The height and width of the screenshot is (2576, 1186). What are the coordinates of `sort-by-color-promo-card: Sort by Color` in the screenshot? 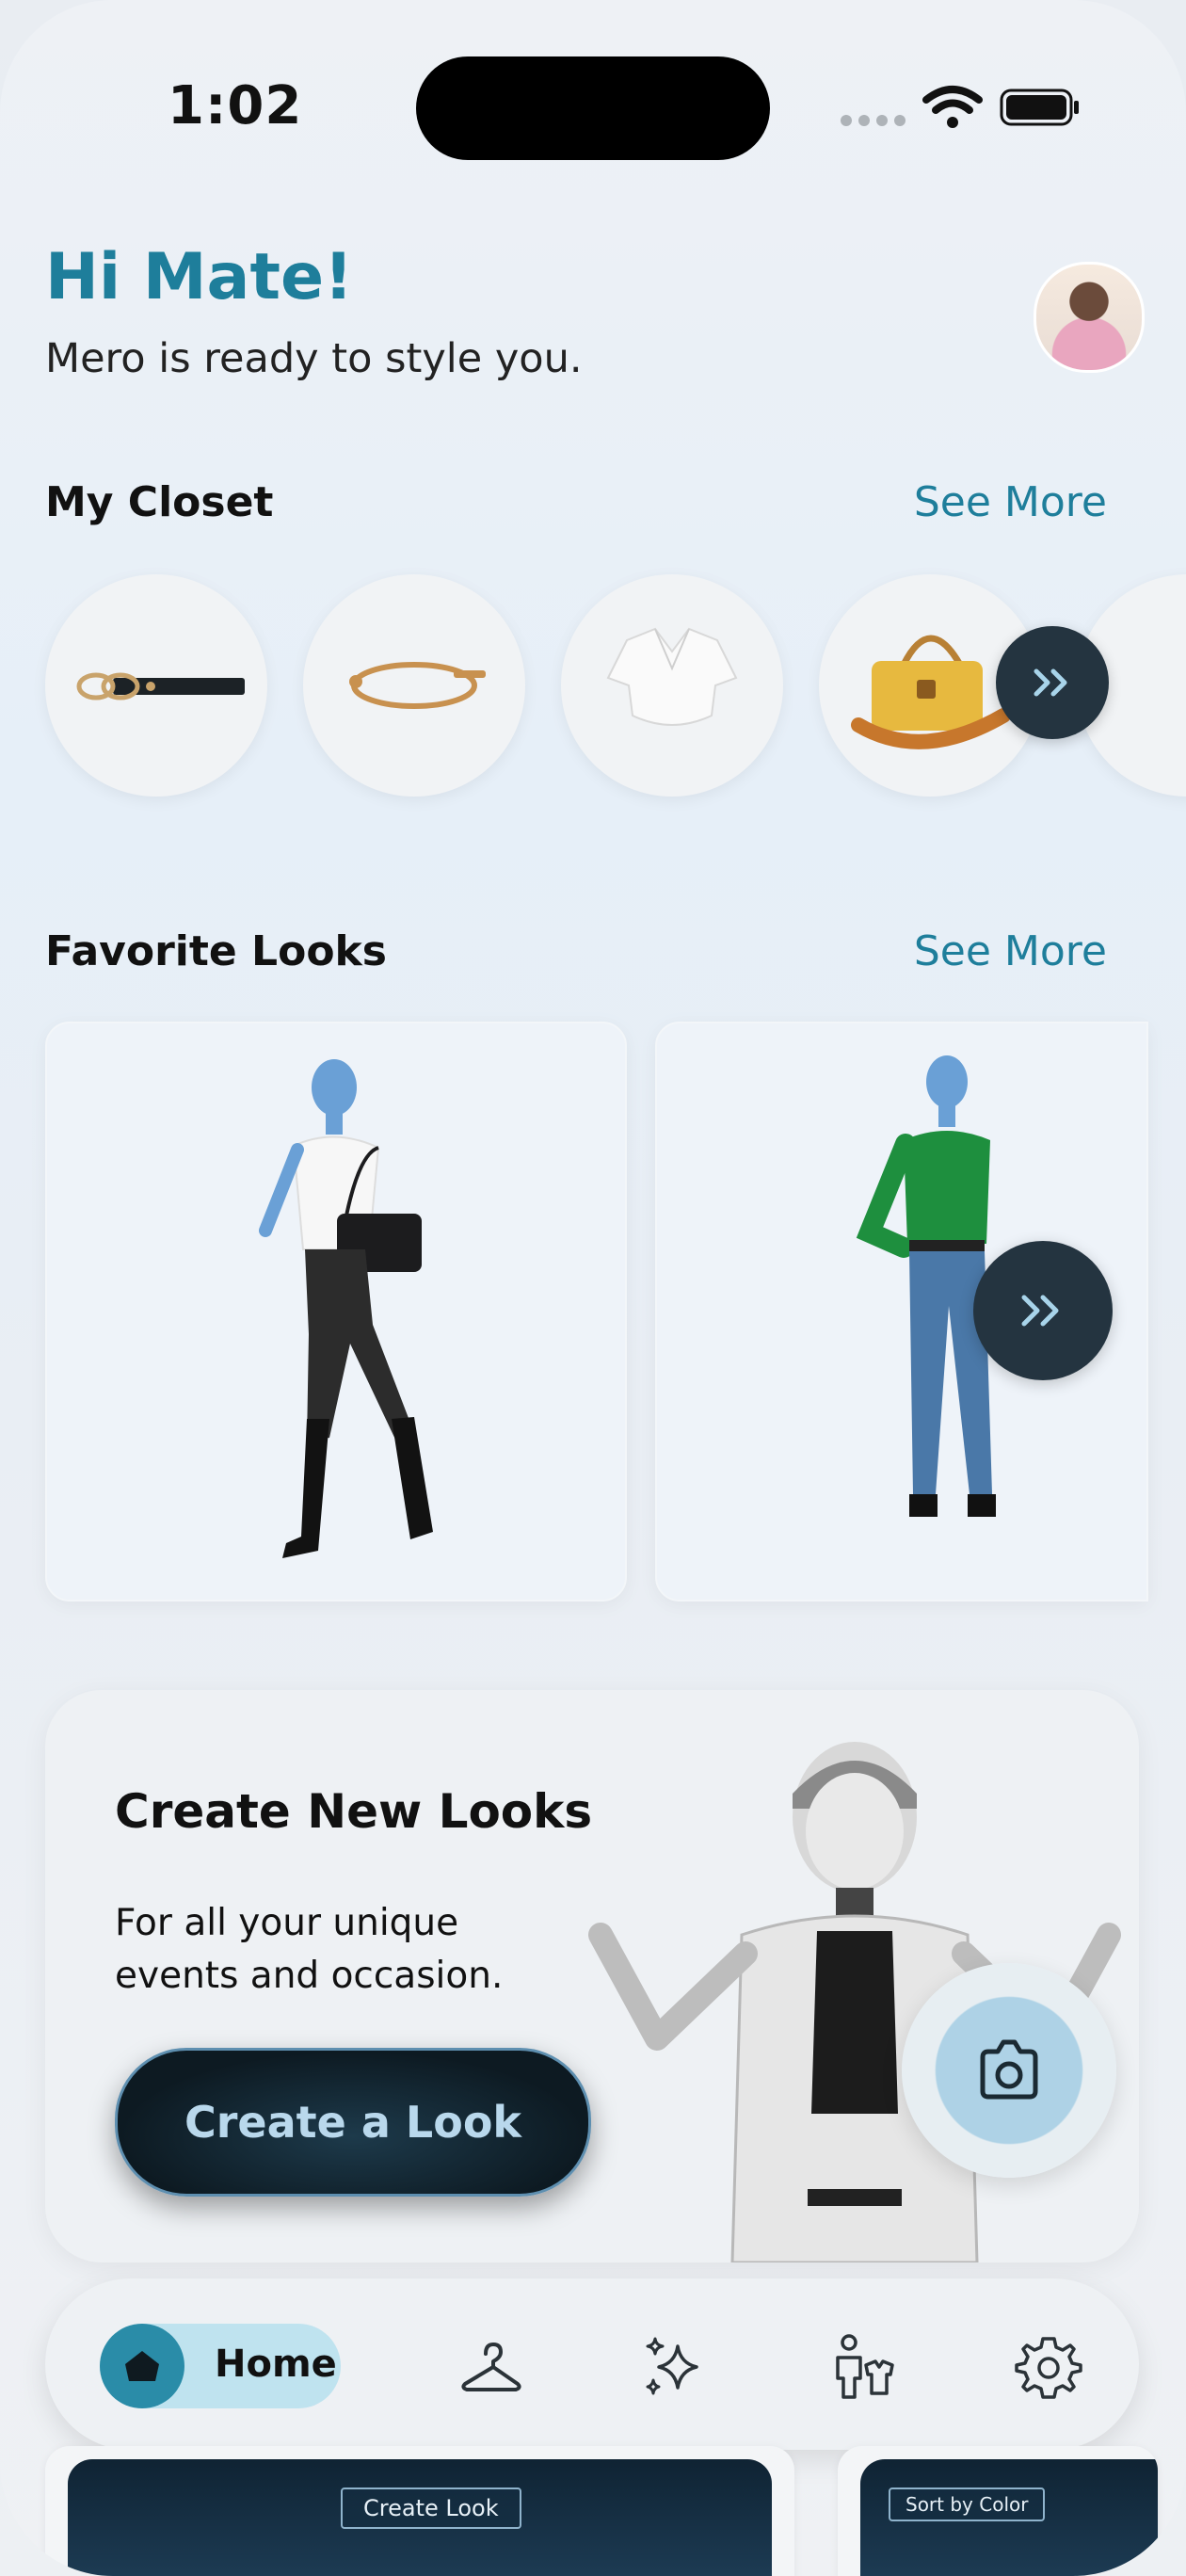 It's located at (998, 2511).